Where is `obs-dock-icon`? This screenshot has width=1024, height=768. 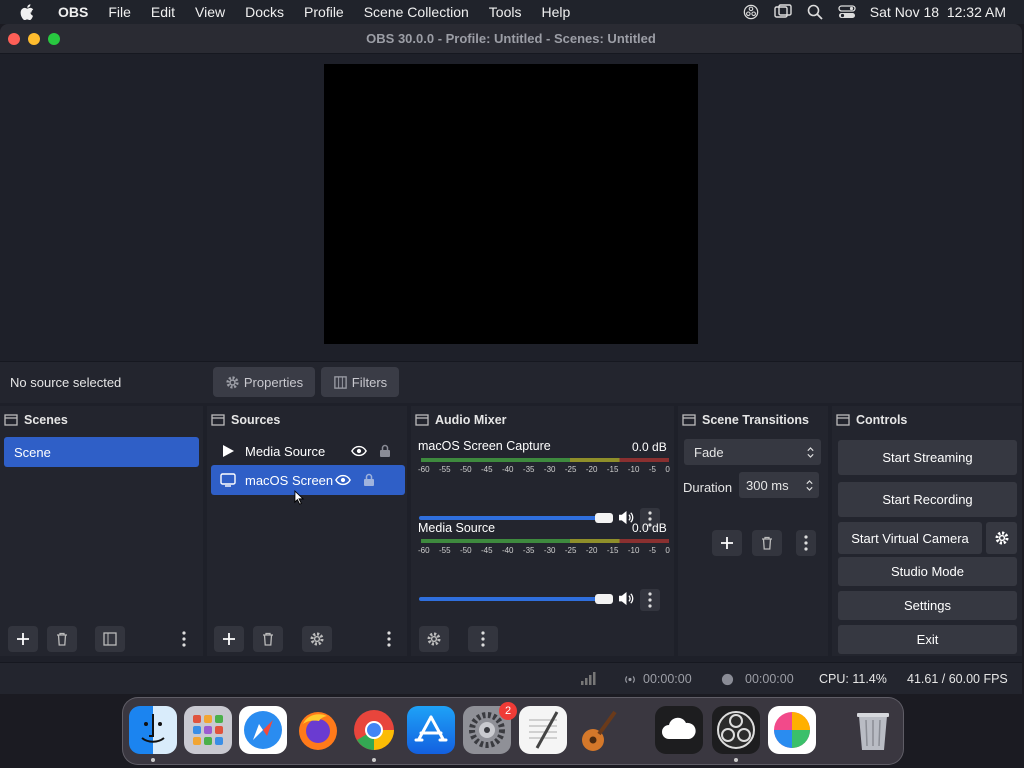
obs-dock-icon is located at coordinates (736, 734).